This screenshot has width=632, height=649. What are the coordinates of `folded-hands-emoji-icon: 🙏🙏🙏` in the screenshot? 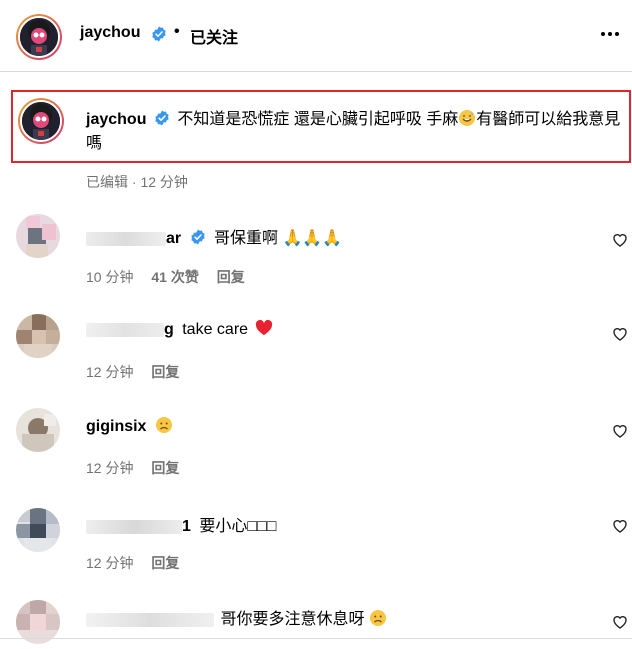 It's located at (312, 238).